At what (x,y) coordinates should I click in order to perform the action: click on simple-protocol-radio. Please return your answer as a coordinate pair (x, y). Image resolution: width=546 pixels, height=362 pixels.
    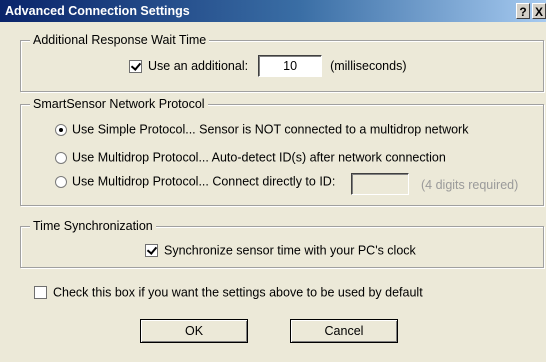
    Looking at the image, I should click on (61, 129).